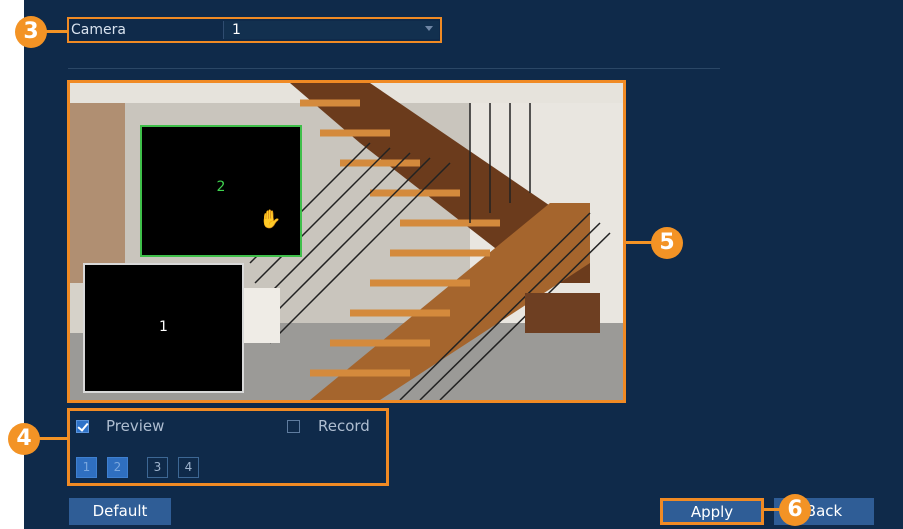 This screenshot has height=529, width=903. I want to click on callout-4: 4, so click(24, 439).